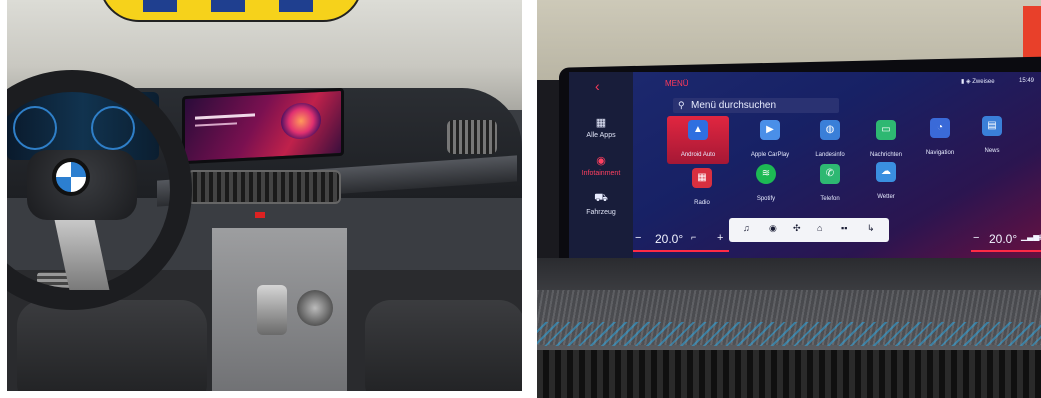  What do you see at coordinates (830, 130) in the screenshot?
I see `globe-icon: ◍` at bounding box center [830, 130].